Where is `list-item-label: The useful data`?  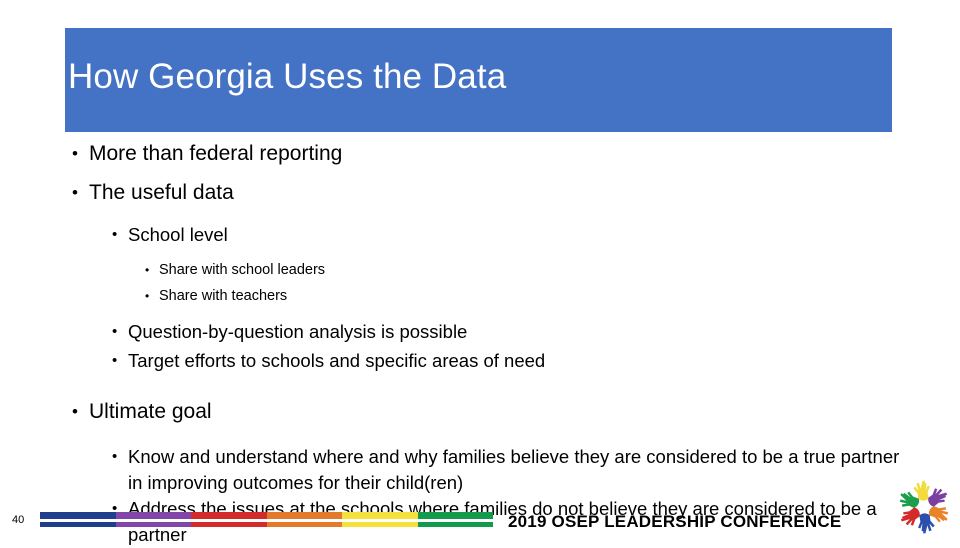 list-item-label: The useful data is located at coordinates (161, 192).